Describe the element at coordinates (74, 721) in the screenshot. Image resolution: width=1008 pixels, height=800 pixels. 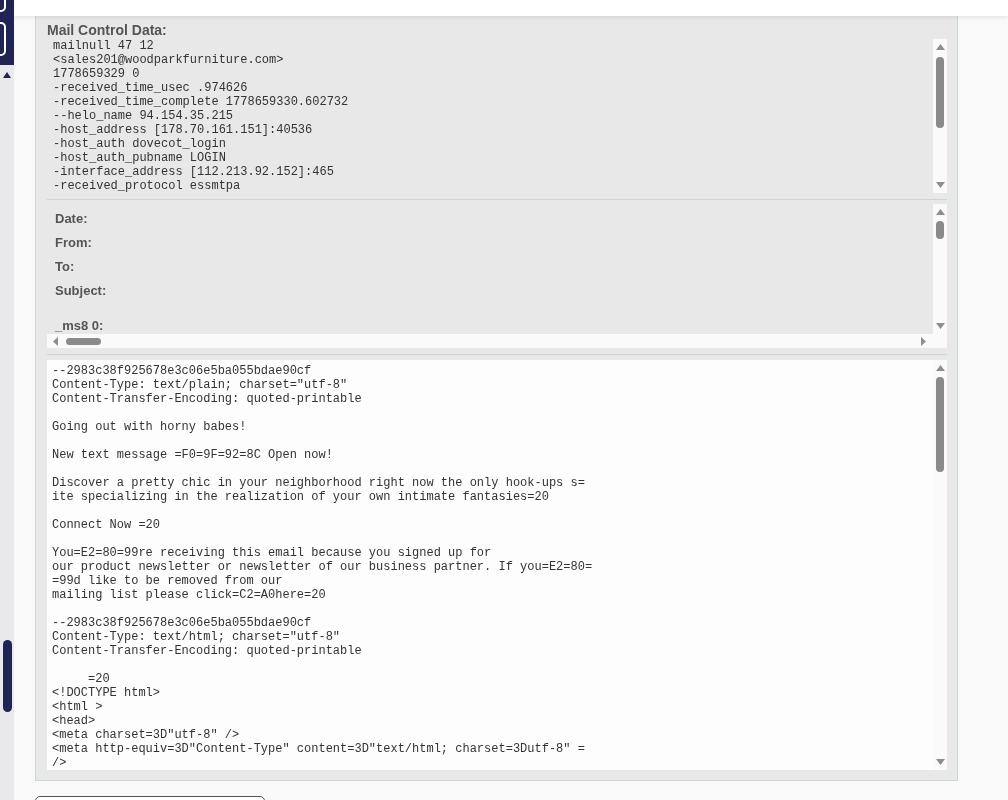
I see `message-line: <head>` at that location.